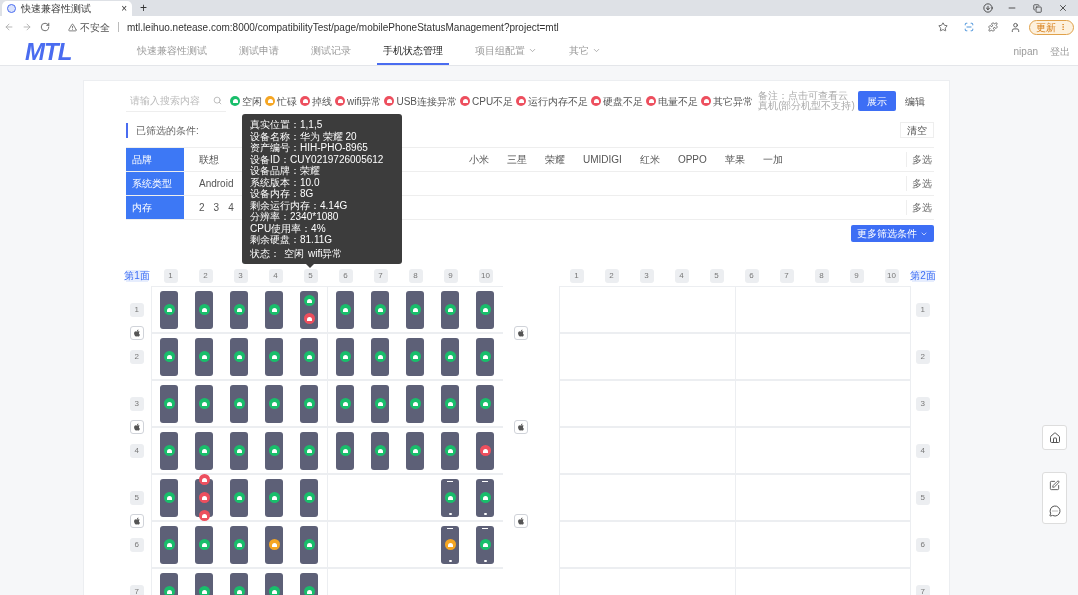 The image size is (1078, 595). Describe the element at coordinates (1063, 8) in the screenshot. I see `close-icon` at that location.